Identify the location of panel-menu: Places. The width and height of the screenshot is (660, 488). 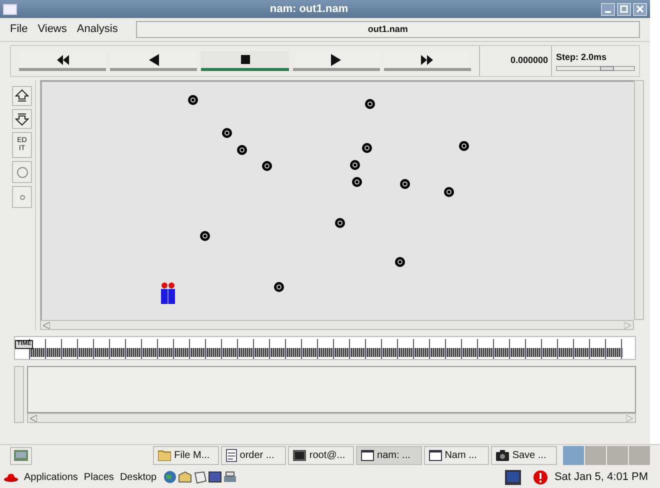
(99, 477).